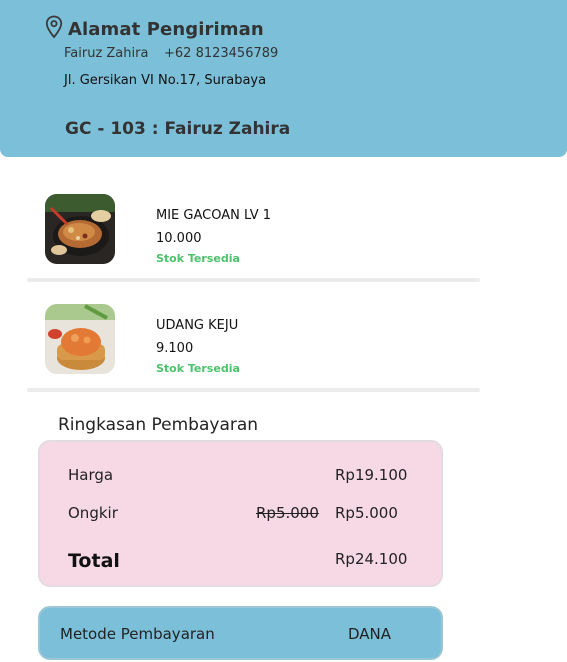 The height and width of the screenshot is (662, 567). I want to click on total-value: Rp24.100, so click(371, 559).